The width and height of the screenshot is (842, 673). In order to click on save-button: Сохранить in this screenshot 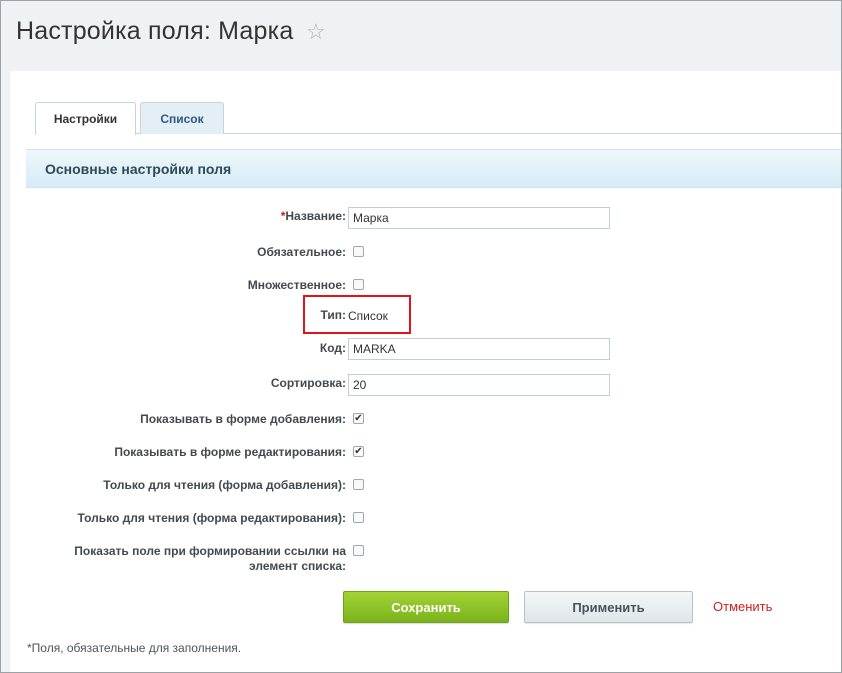, I will do `click(426, 607)`.